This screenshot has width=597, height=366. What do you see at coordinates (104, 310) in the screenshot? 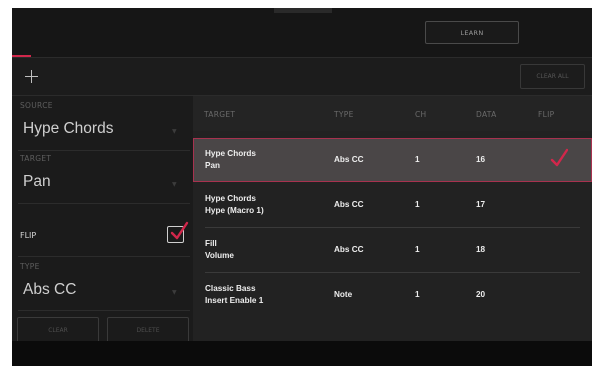
I see `type-divider` at bounding box center [104, 310].